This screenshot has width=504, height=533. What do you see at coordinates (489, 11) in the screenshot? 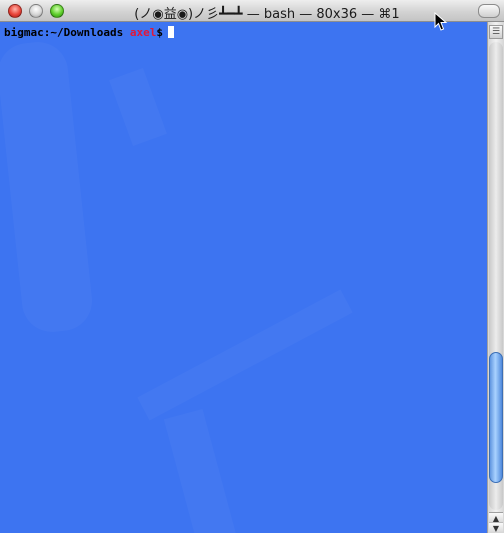
I see `toolbar-toggle-button` at bounding box center [489, 11].